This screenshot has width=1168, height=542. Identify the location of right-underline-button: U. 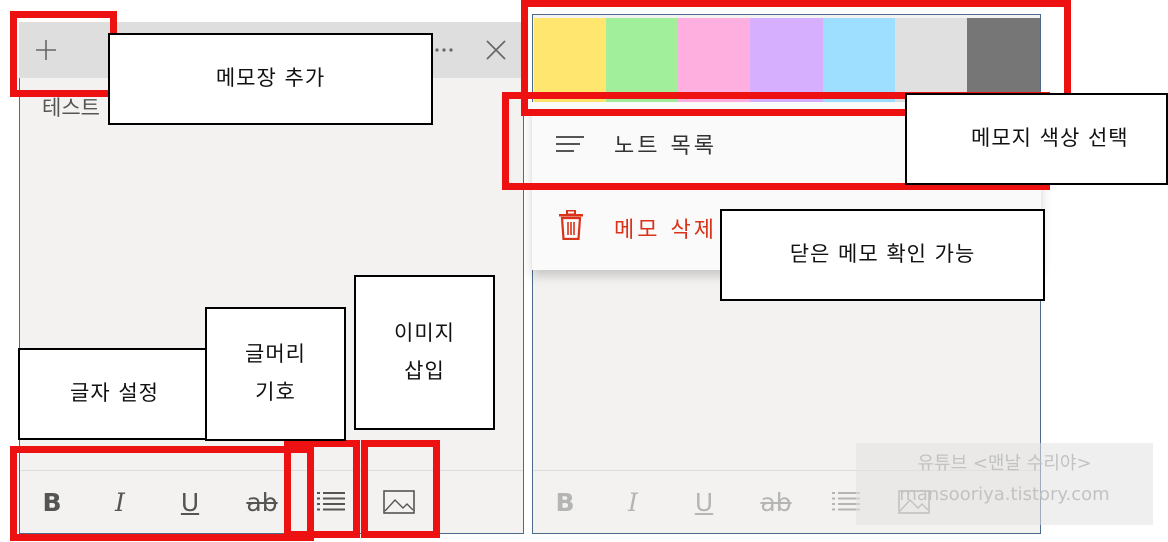
(704, 502).